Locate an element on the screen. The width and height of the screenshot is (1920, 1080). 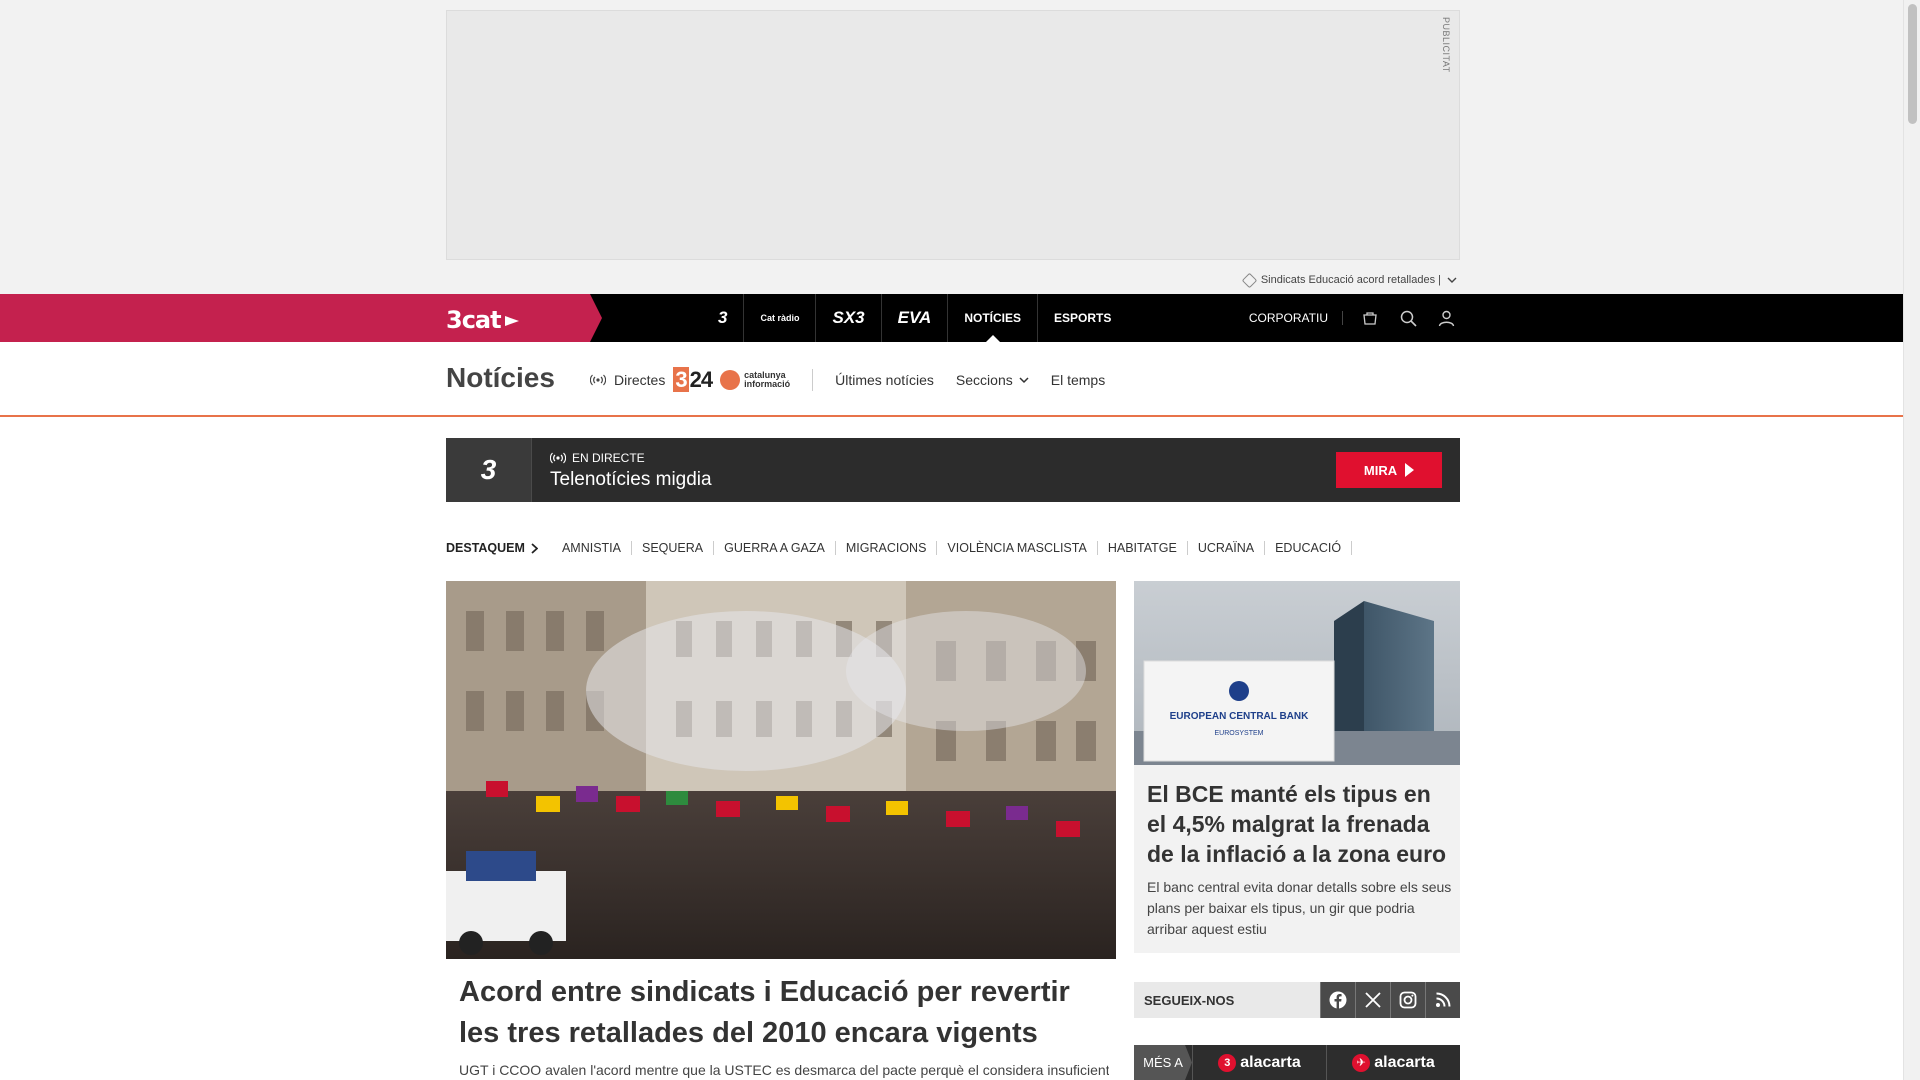
logo-324-badge: 3 is located at coordinates (681, 379).